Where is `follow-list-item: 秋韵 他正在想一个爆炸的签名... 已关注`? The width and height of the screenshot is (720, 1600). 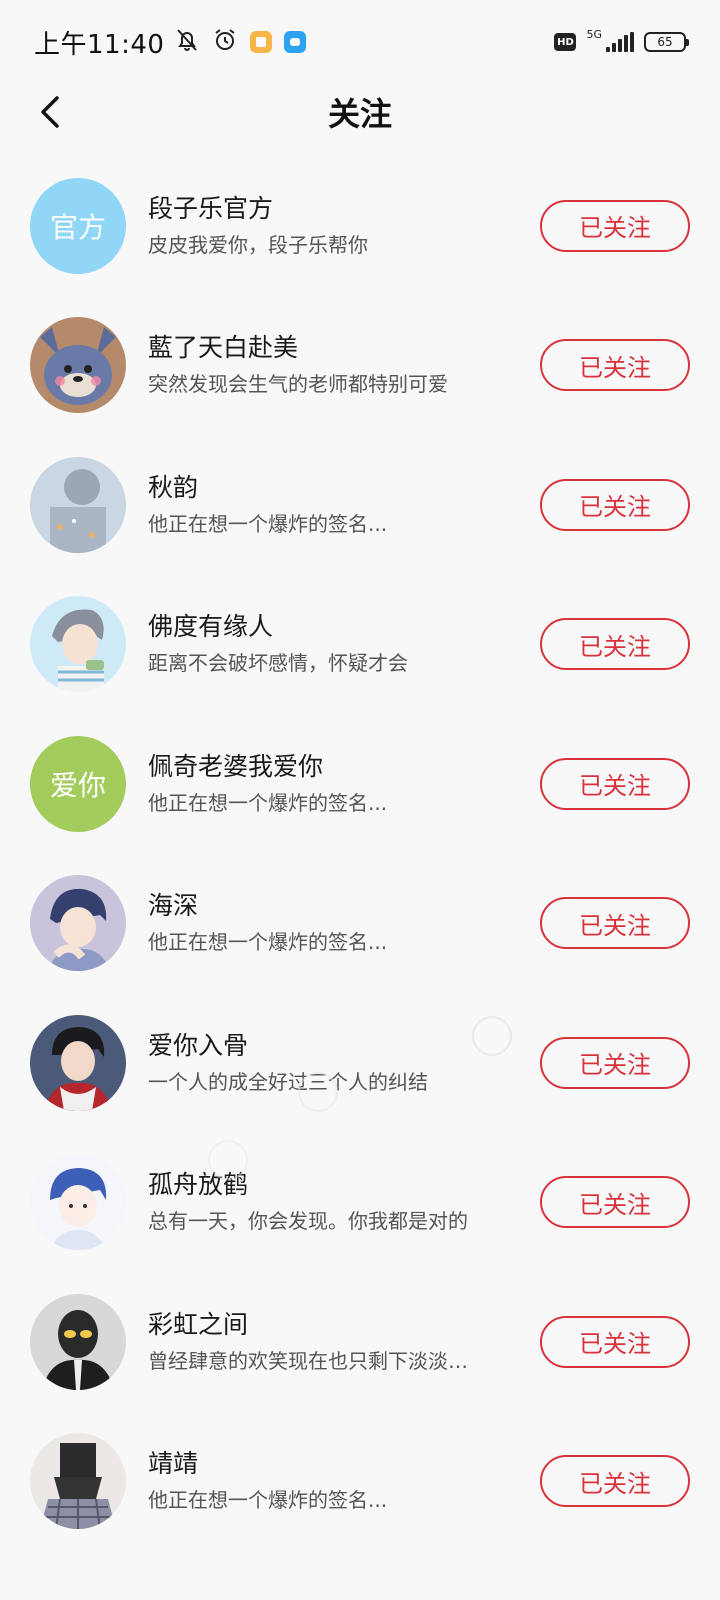
follow-list-item: 秋韵 他正在想一个爆炸的签名... 已关注 is located at coordinates (360, 505).